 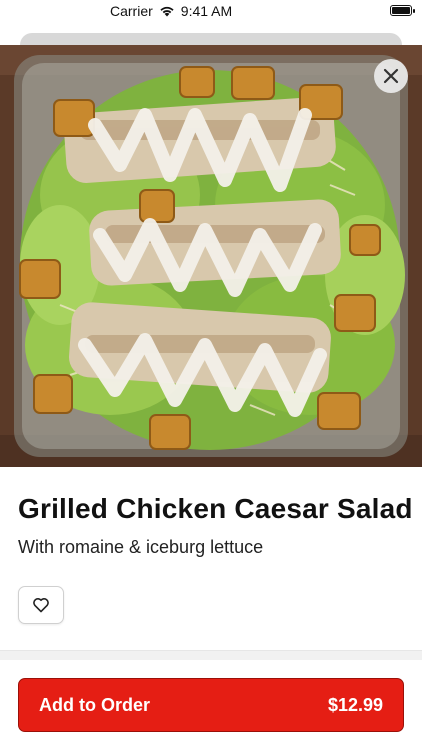 What do you see at coordinates (355, 704) in the screenshot?
I see `order-price: $12.99` at bounding box center [355, 704].